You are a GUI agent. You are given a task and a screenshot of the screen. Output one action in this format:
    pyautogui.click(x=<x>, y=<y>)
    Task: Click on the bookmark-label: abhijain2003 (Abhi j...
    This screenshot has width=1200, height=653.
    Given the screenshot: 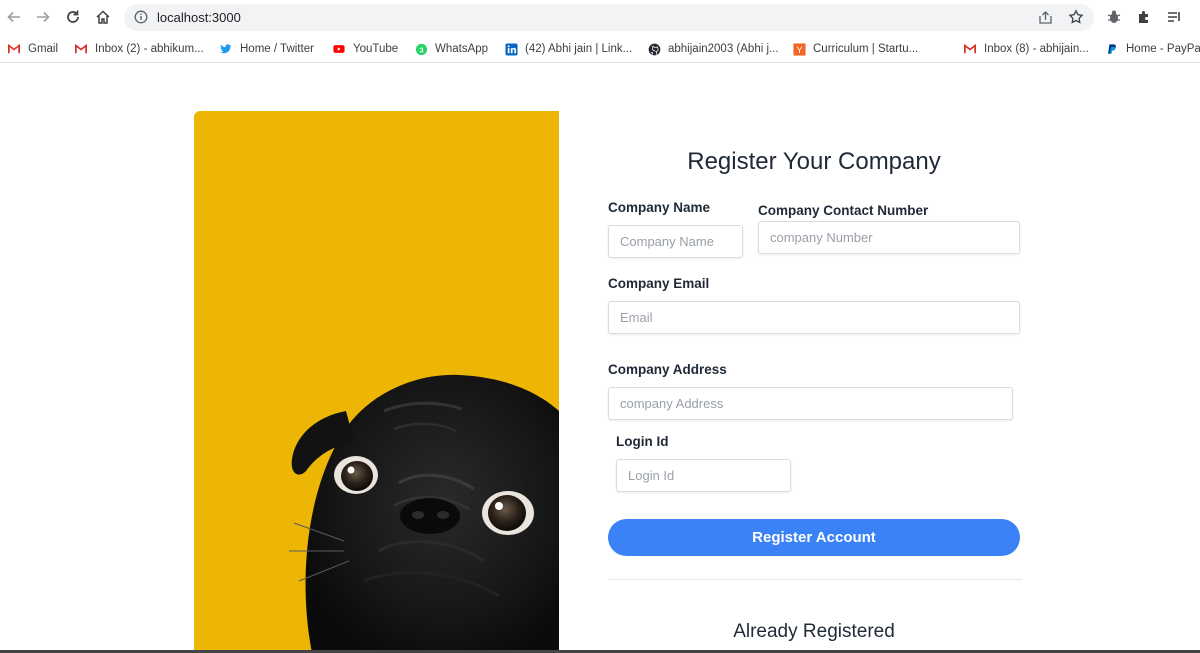 What is the action you would take?
    pyautogui.click(x=723, y=49)
    